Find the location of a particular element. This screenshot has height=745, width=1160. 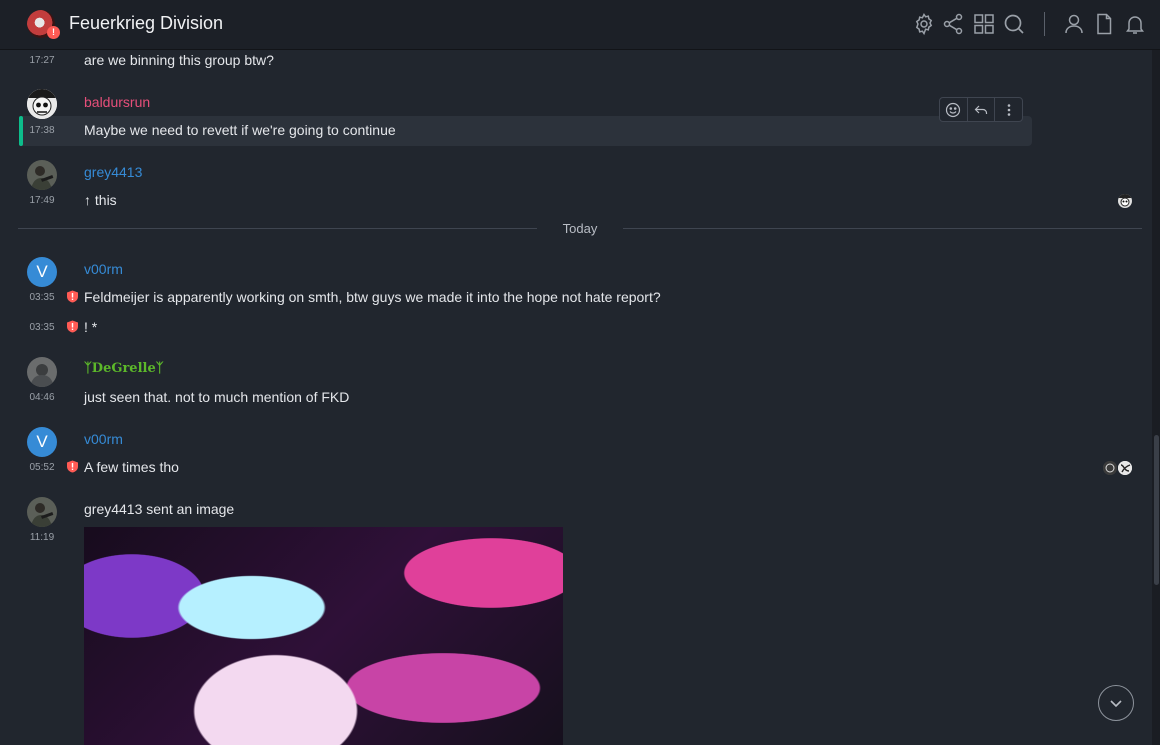

header-divider is located at coordinates (1044, 24).